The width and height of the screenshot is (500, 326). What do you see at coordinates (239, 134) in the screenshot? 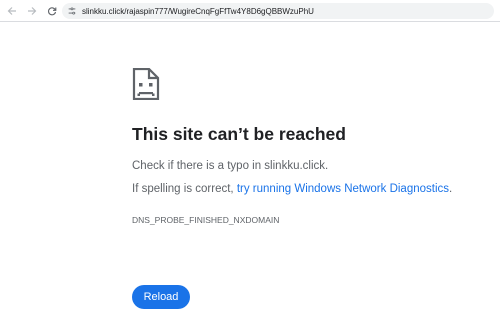
I see `error-title: This site can’t be reached` at bounding box center [239, 134].